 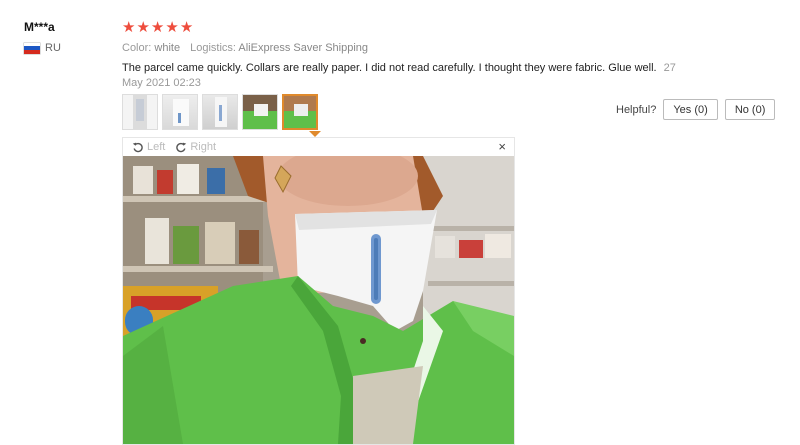 I want to click on rotate-left-button: Left, so click(x=148, y=147).